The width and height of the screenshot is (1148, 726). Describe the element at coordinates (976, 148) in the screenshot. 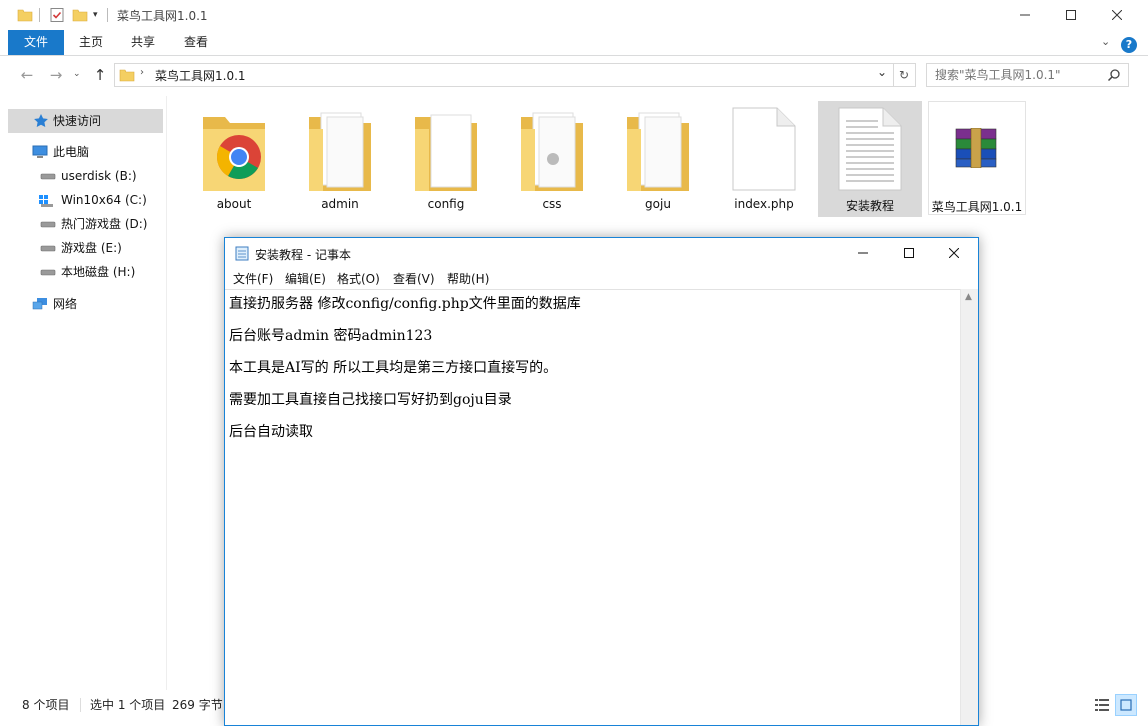

I see `winrar-icon` at that location.